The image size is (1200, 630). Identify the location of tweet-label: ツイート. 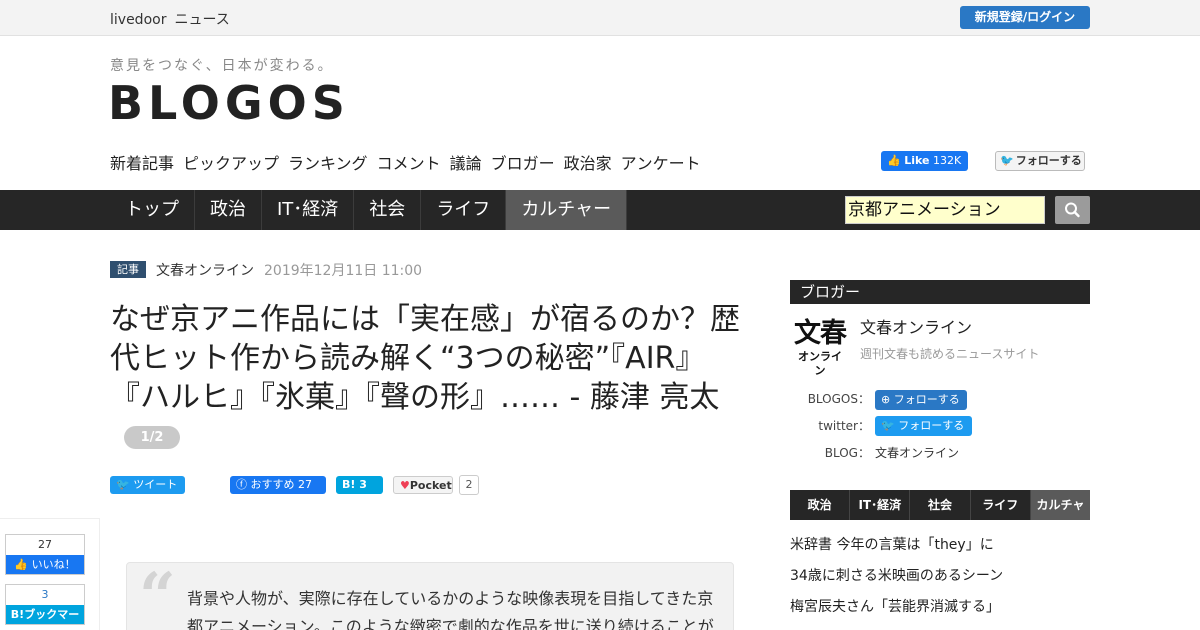
(155, 484).